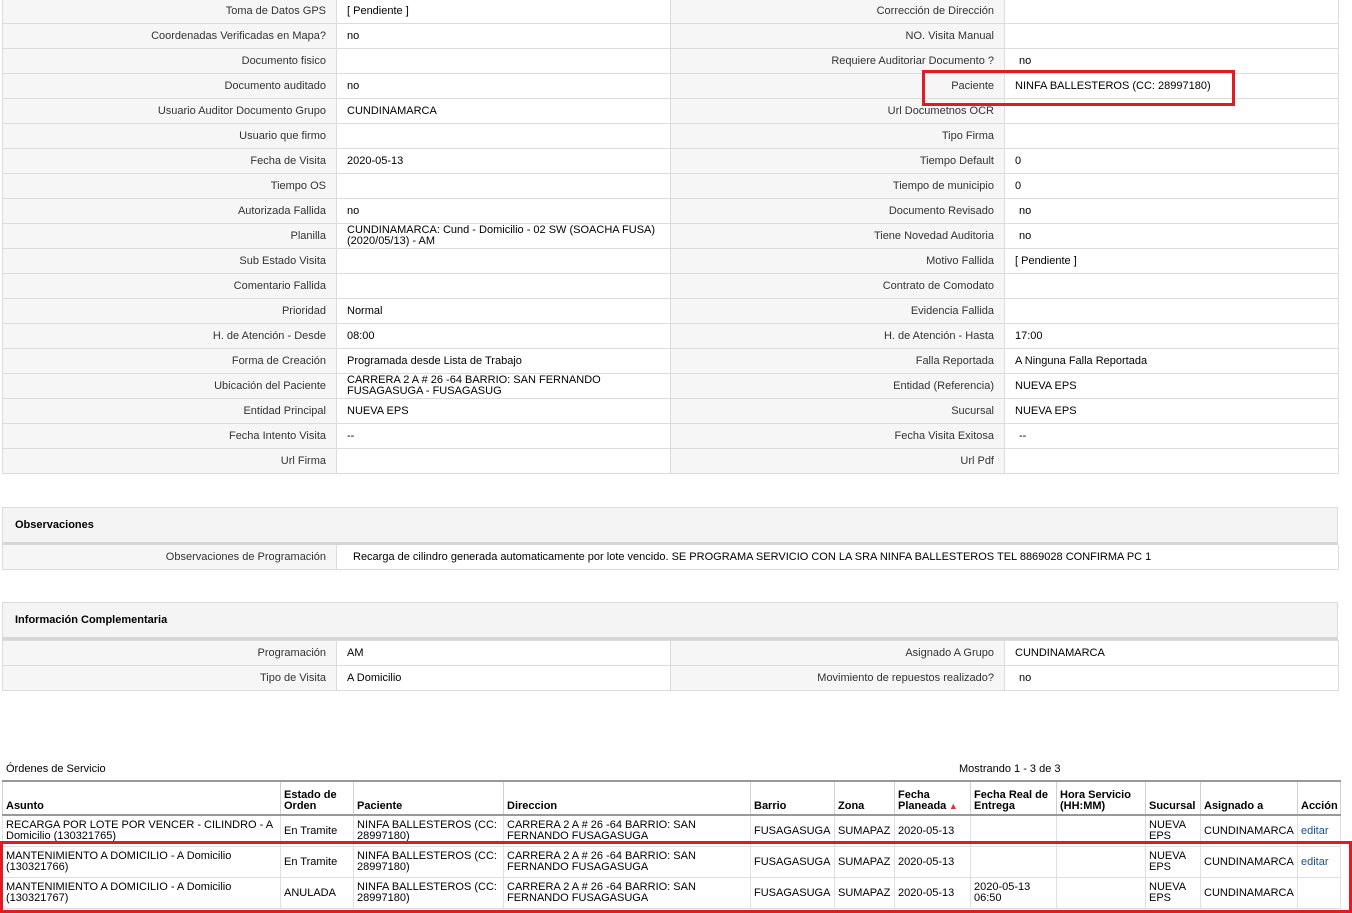 The height and width of the screenshot is (913, 1352). I want to click on column-header-hora-servicio-hh-mm: Hora Servicio (HH:MM), so click(1101, 798).